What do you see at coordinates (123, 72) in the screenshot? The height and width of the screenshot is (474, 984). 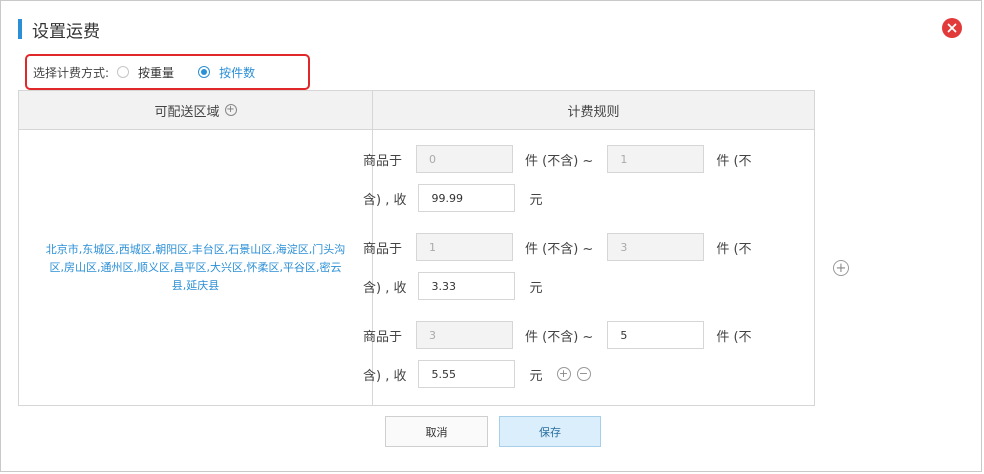 I see `radio-button-unchecked` at bounding box center [123, 72].